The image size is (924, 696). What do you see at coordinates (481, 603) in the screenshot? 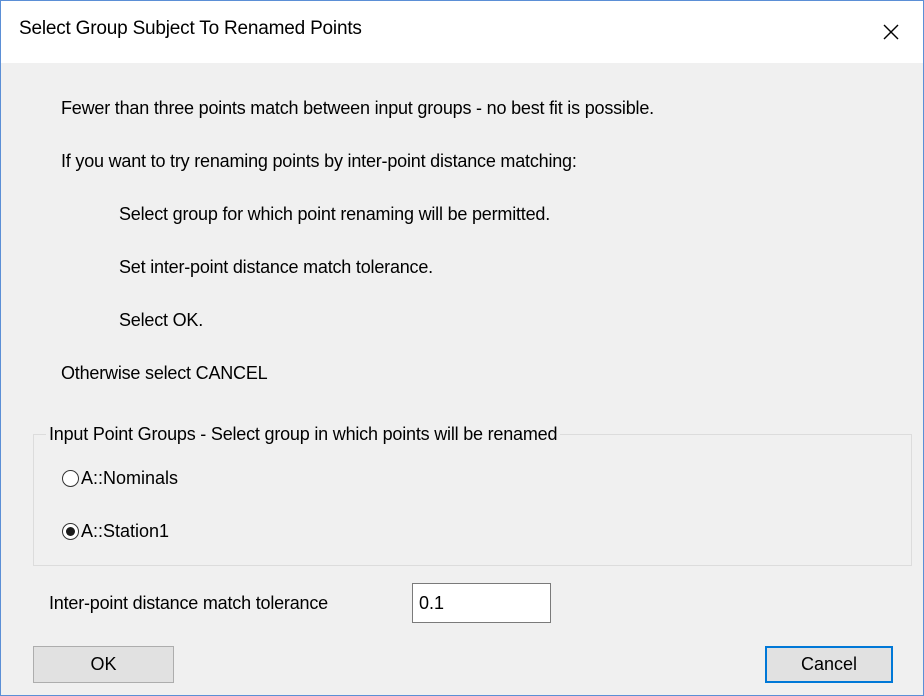
I see `tolerance-input` at bounding box center [481, 603].